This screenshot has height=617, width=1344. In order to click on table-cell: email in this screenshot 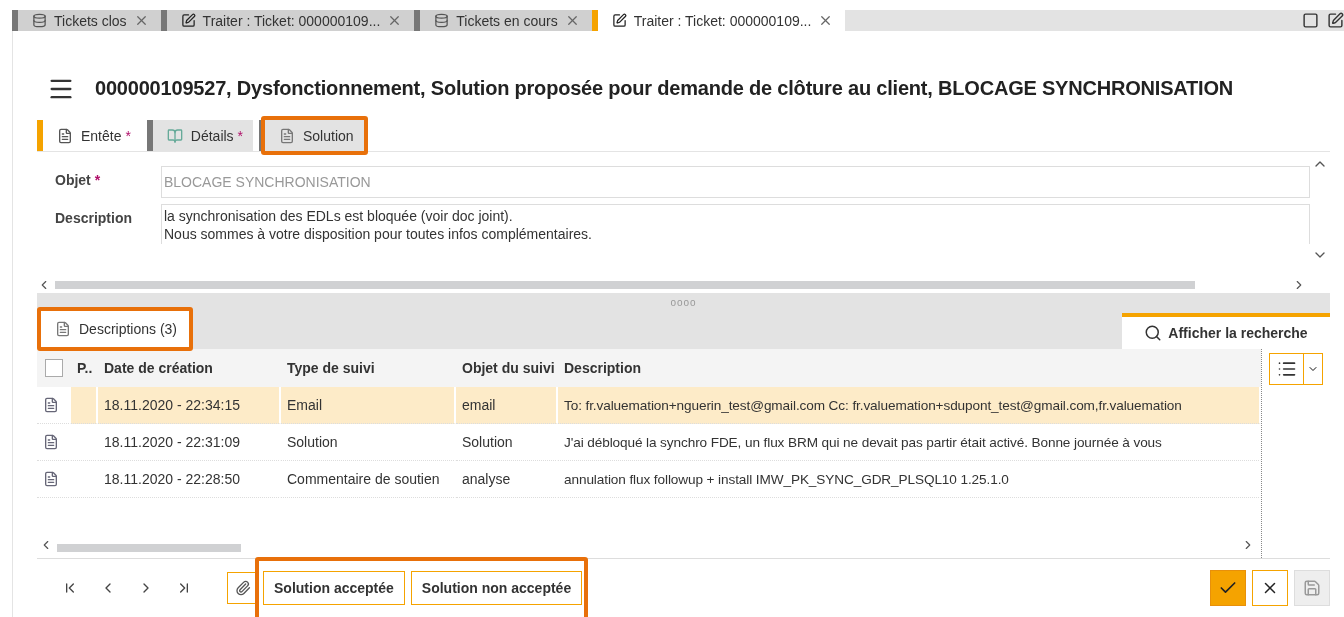, I will do `click(507, 405)`.